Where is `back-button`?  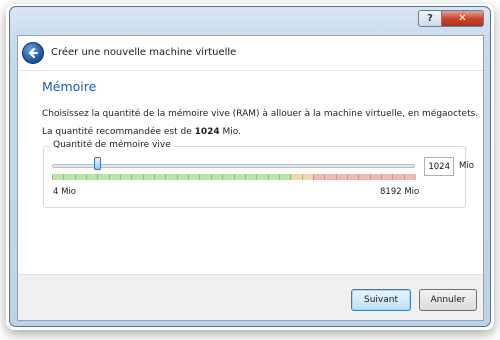
back-button is located at coordinates (33, 53).